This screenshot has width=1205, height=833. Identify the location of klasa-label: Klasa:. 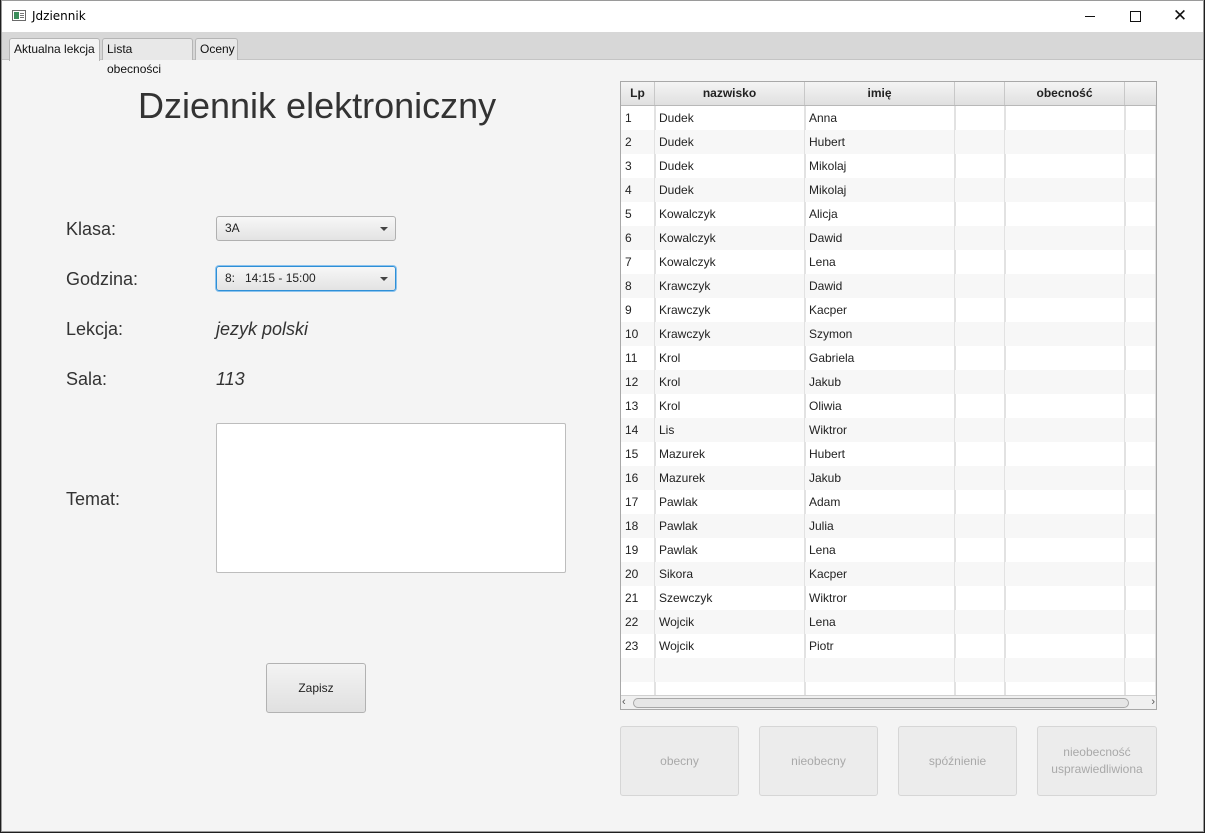
(91, 229).